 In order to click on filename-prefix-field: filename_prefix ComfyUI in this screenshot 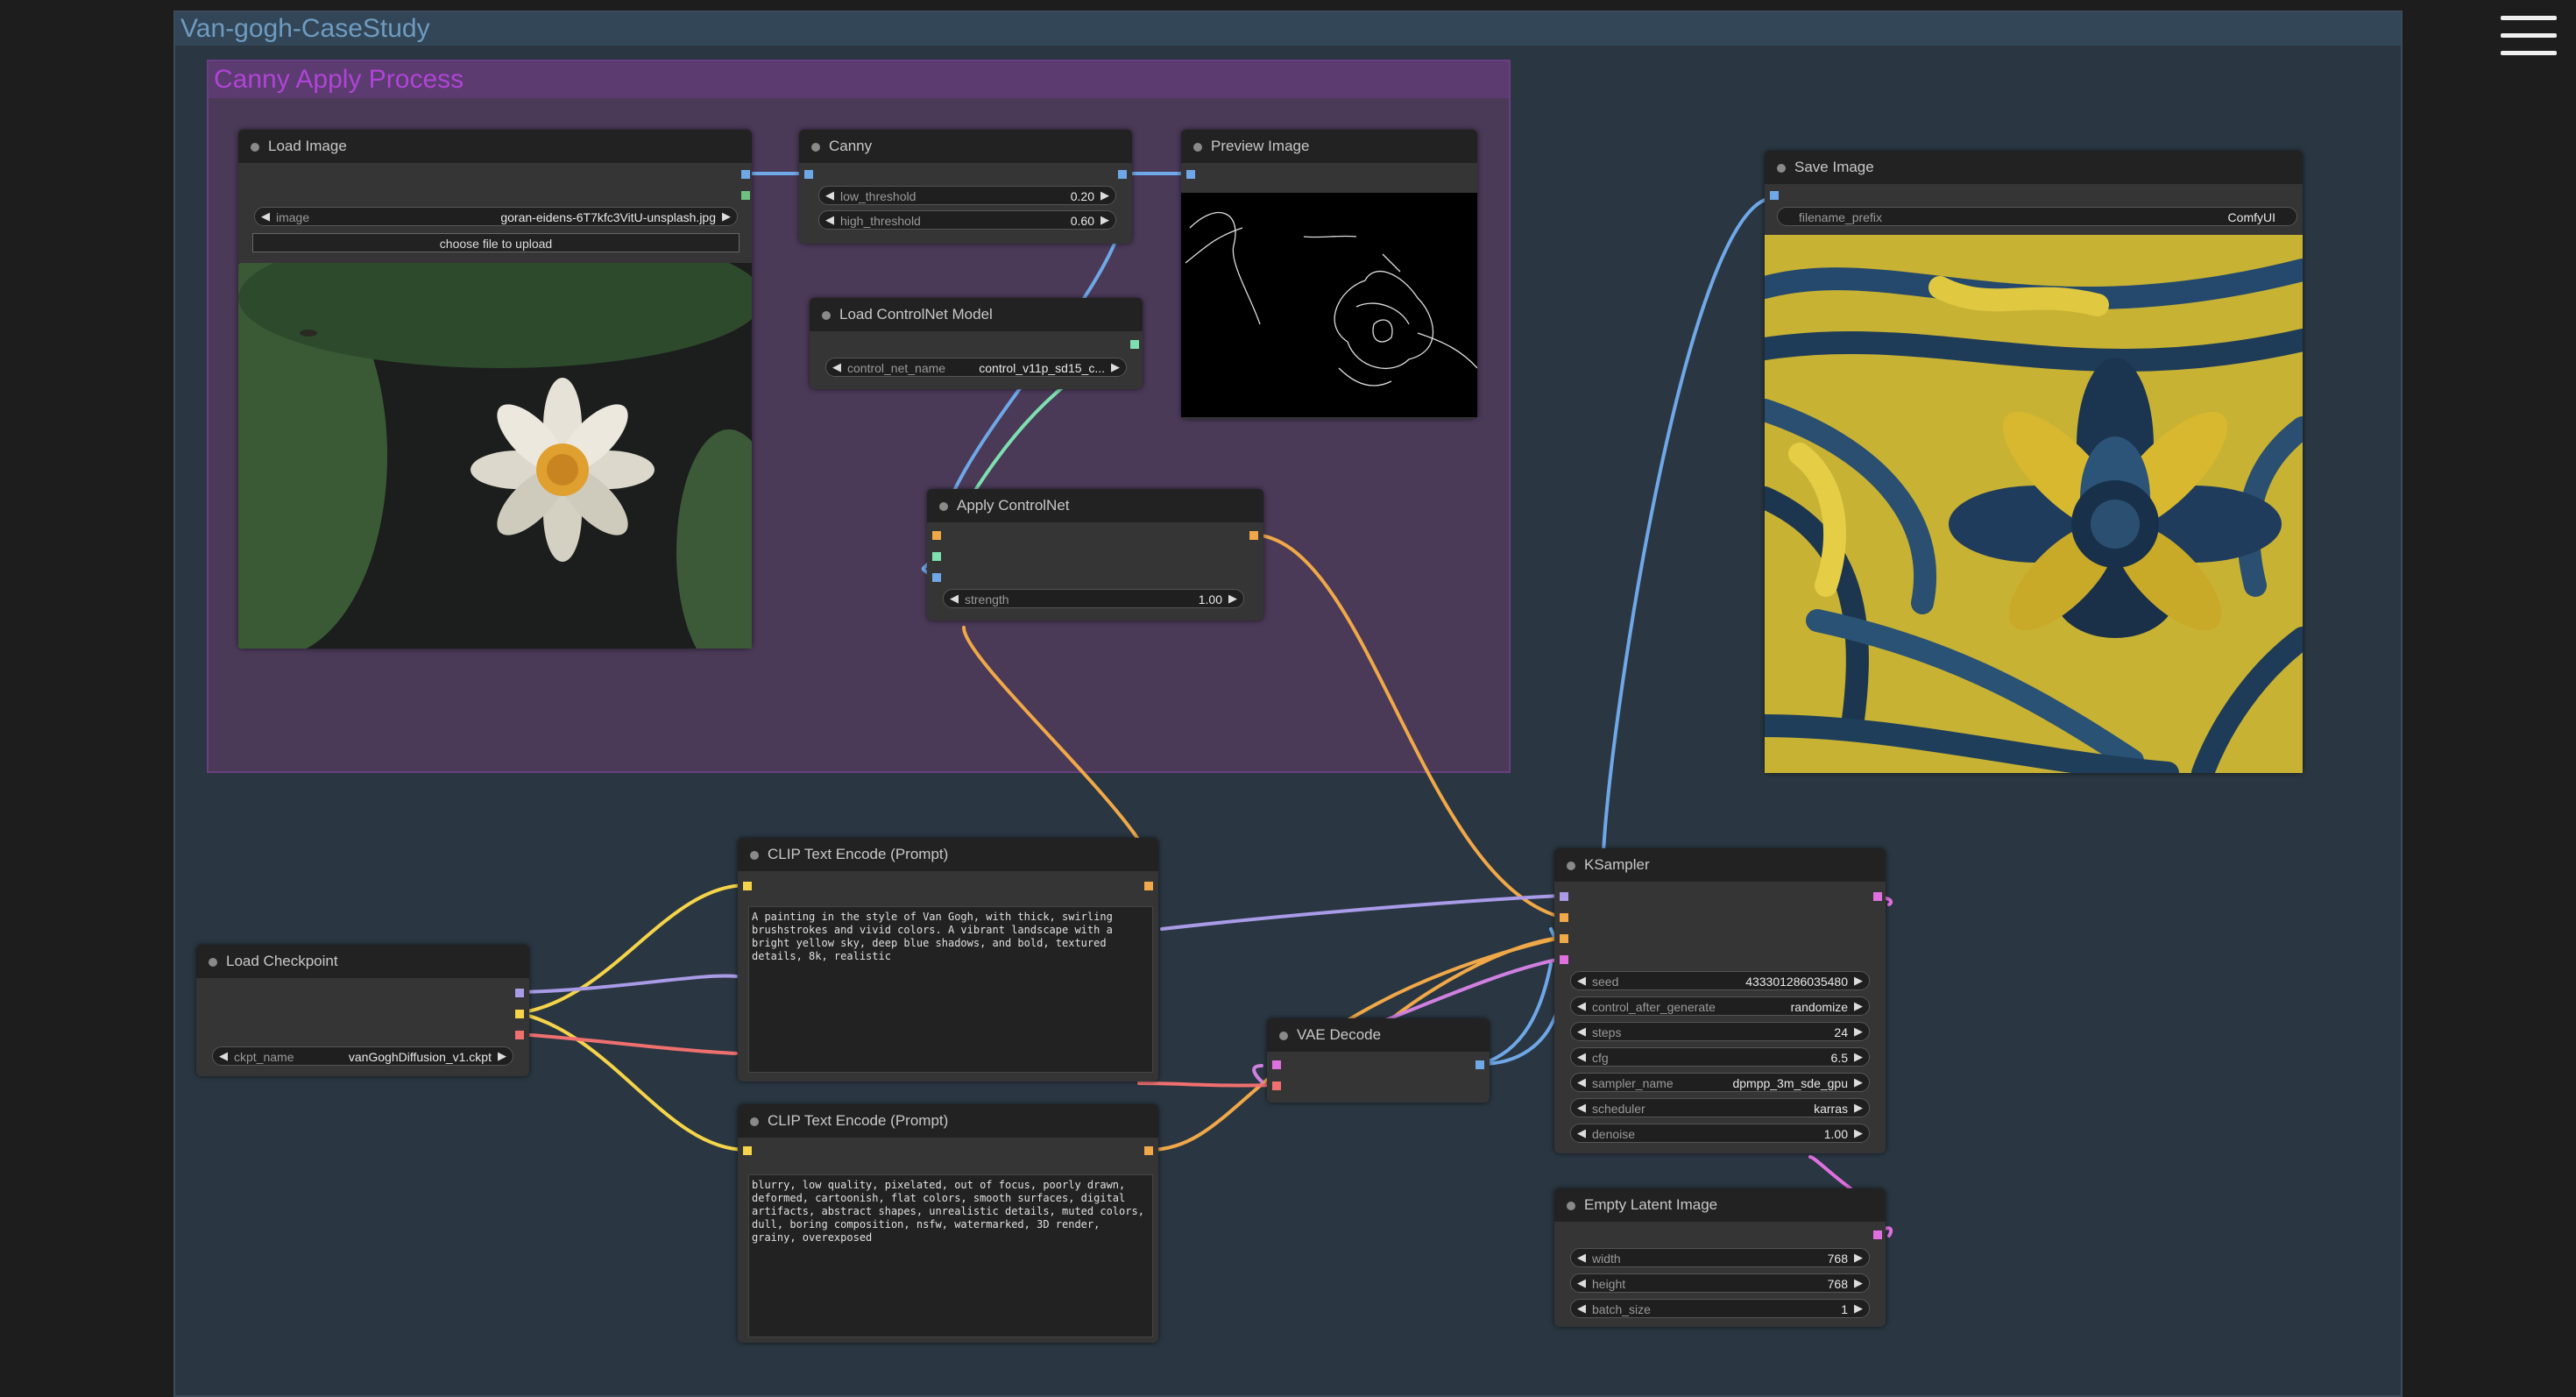, I will do `click(2037, 217)`.